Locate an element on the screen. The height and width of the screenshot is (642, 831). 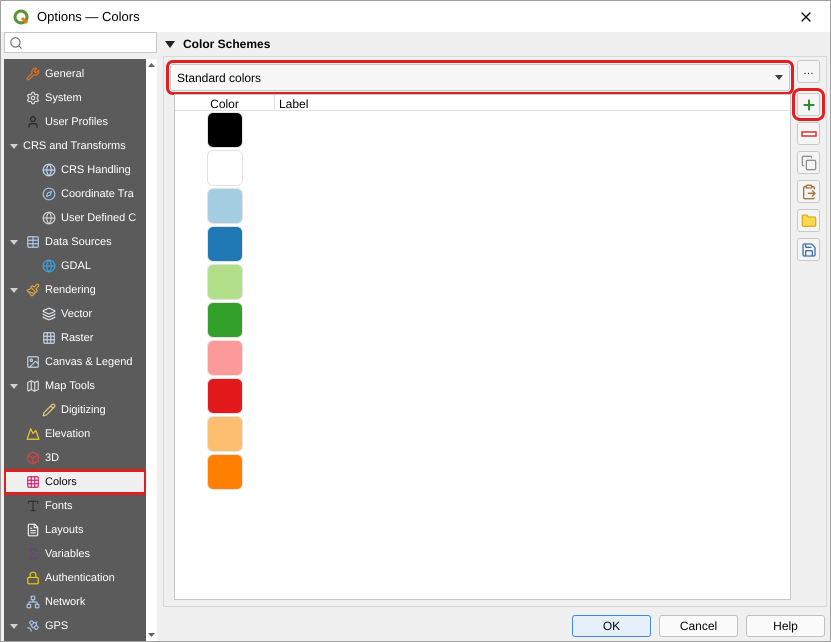
sidebar-item: Data Sources is located at coordinates (75, 242).